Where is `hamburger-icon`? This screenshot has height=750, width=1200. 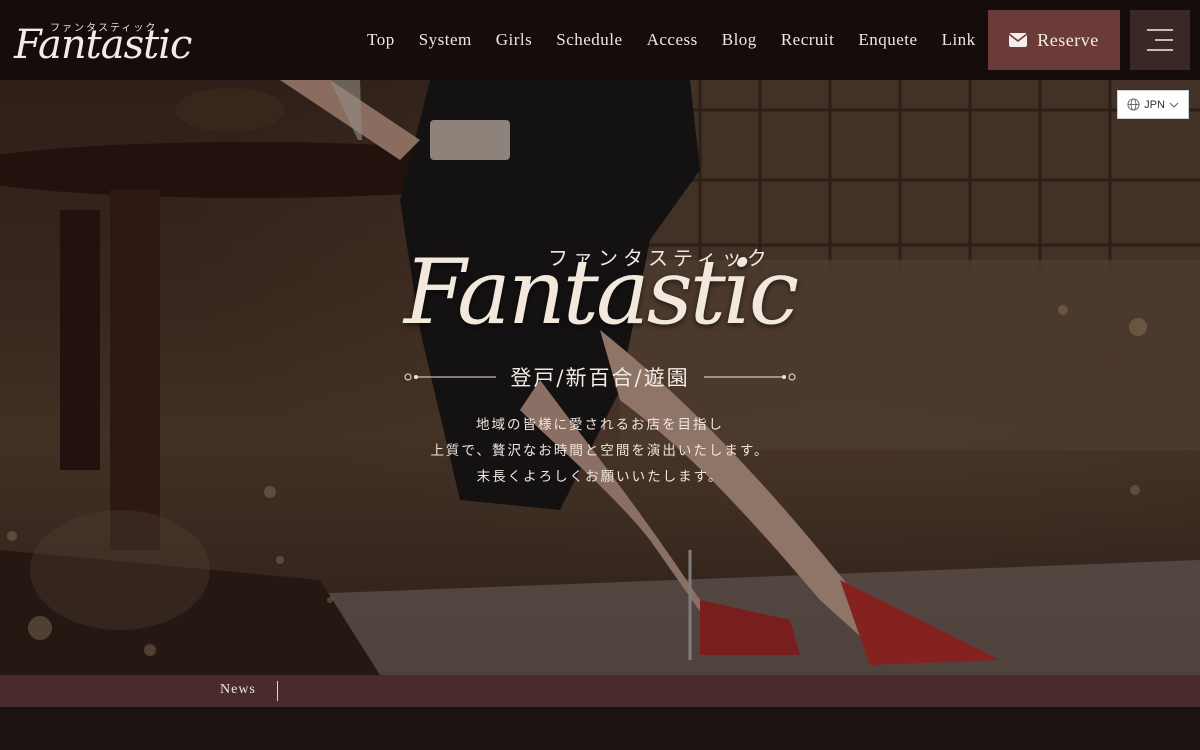 hamburger-icon is located at coordinates (1160, 40).